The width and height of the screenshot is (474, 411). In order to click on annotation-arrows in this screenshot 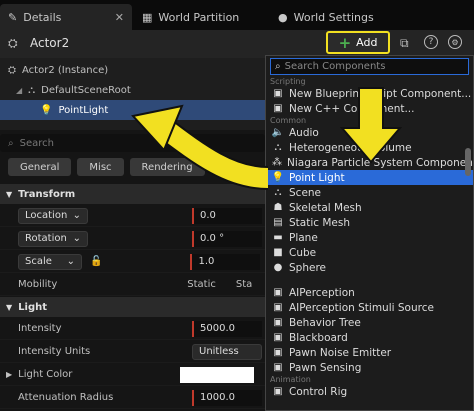, I will do `click(267, 138)`.